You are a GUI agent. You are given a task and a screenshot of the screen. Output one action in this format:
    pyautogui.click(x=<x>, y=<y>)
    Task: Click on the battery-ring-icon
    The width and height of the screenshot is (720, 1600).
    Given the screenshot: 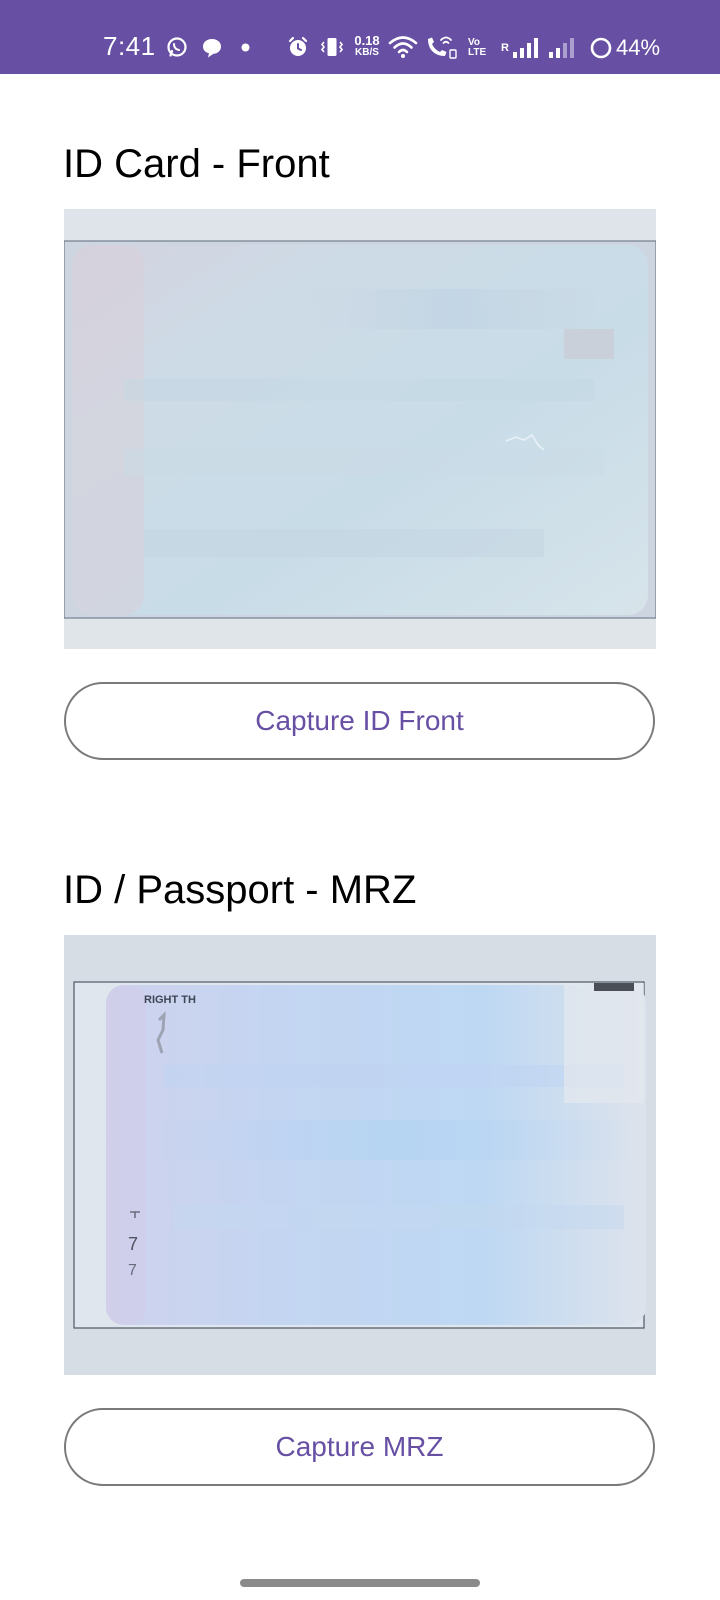 What is the action you would take?
    pyautogui.click(x=601, y=48)
    